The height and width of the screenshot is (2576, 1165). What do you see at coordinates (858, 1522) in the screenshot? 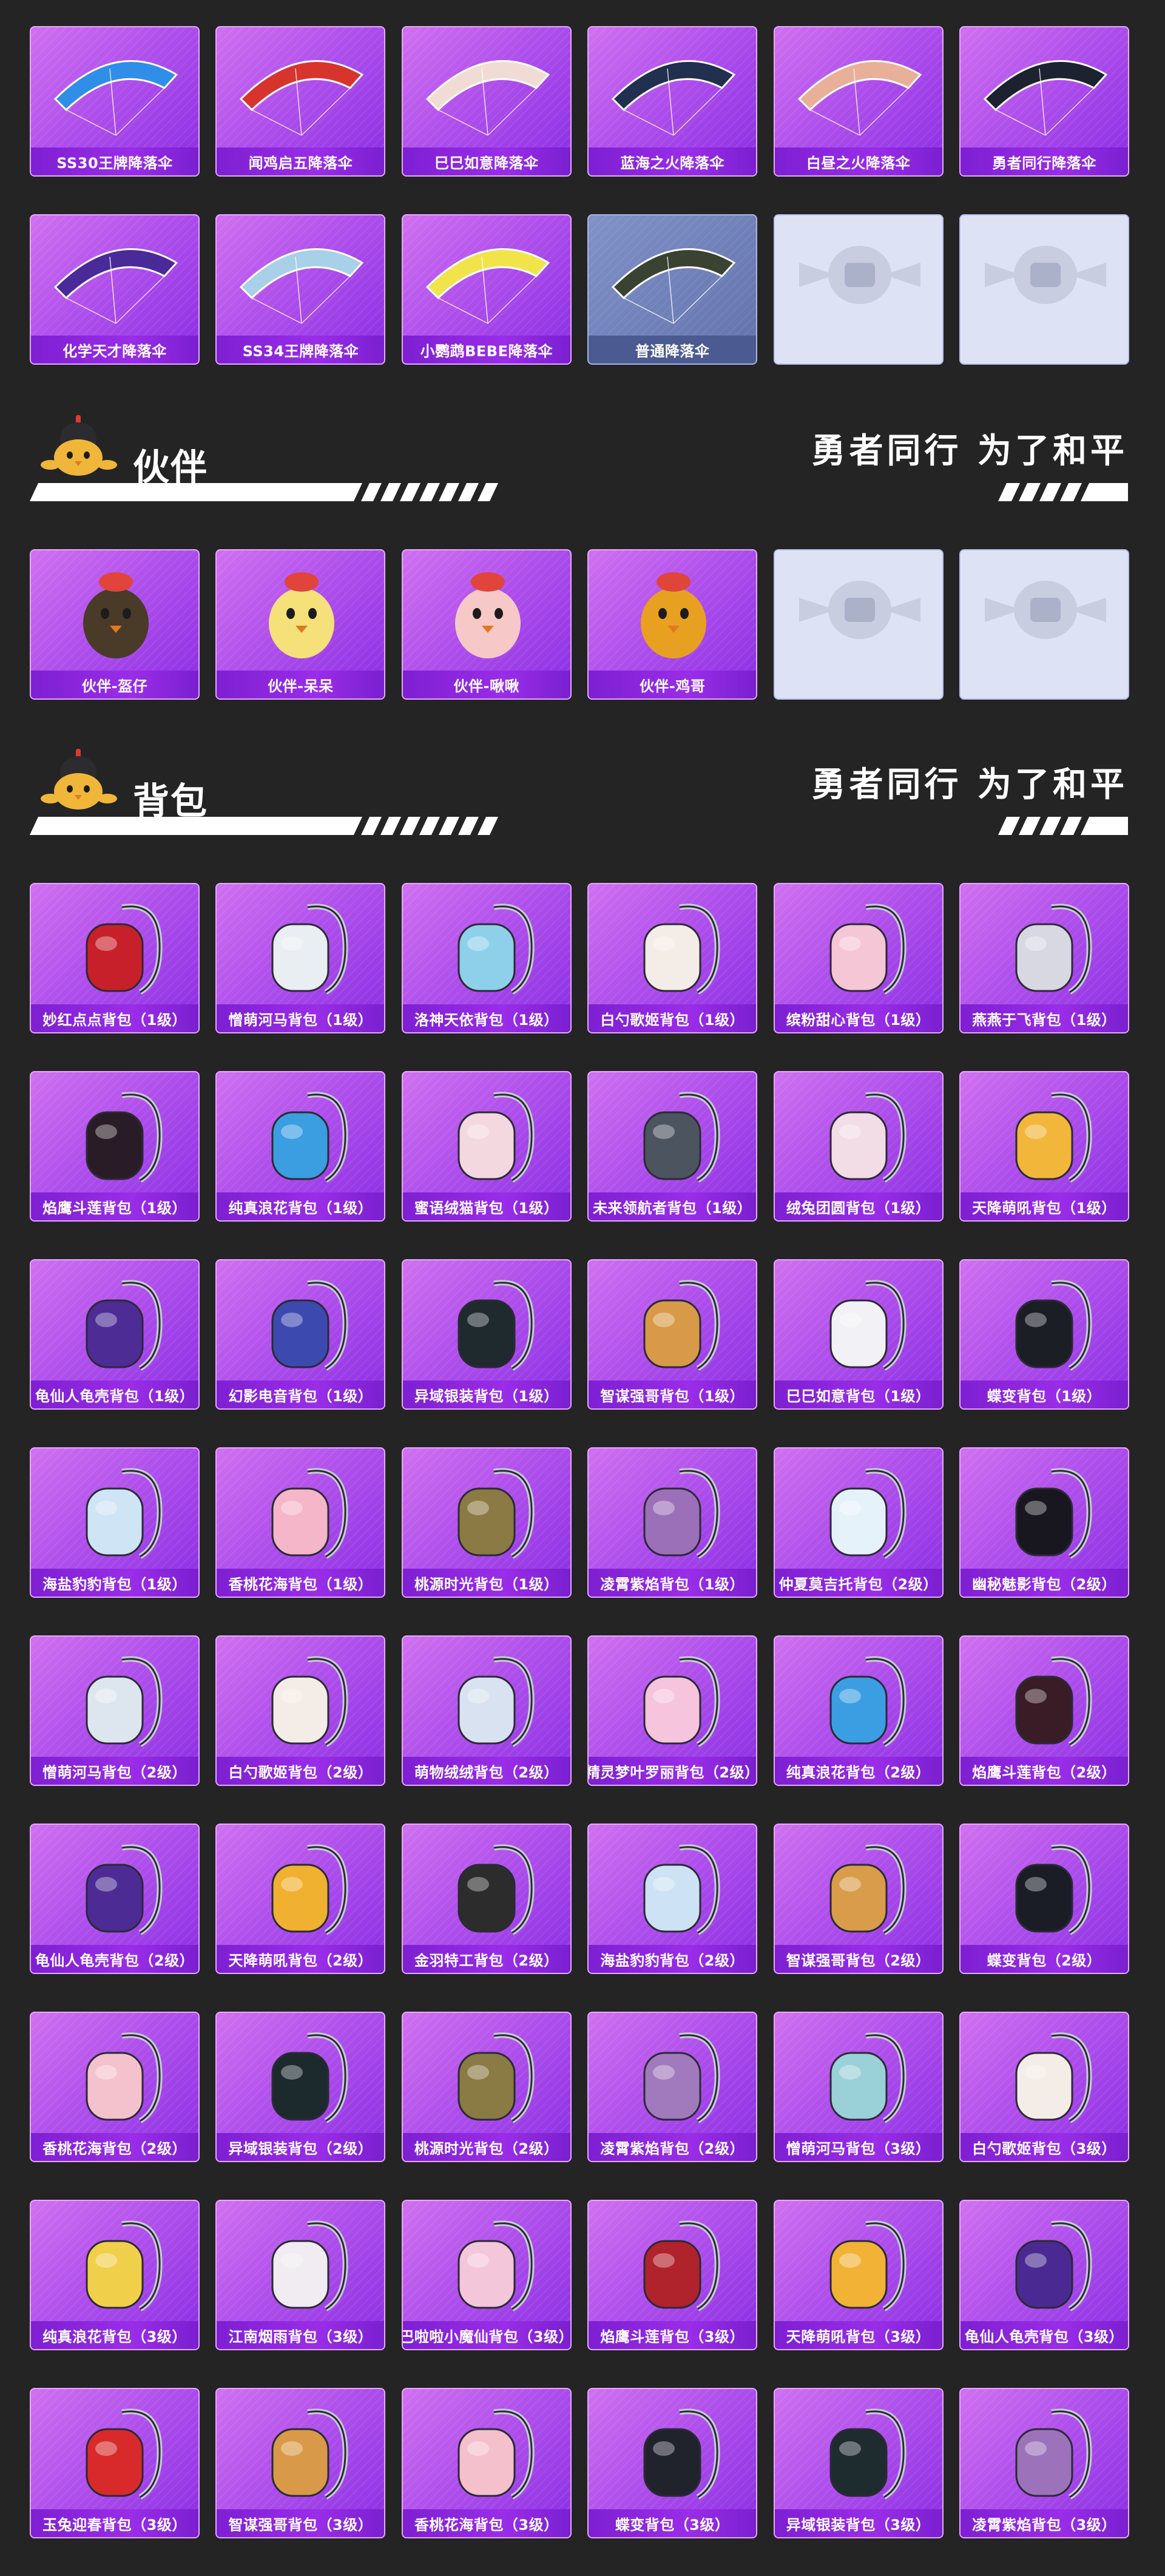
I see `backpack-card: 仲夏莫吉托背包（2级）` at bounding box center [858, 1522].